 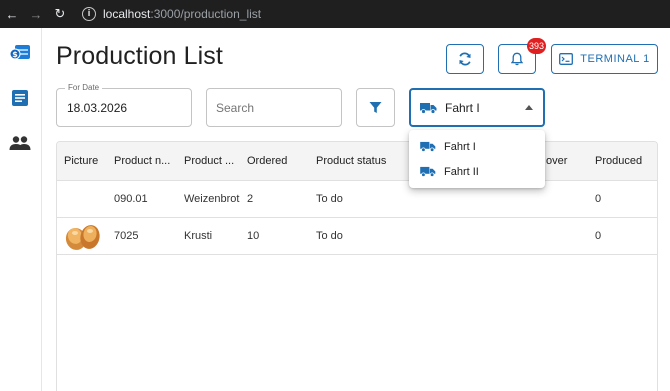 I want to click on forward-icon: →, so click(x=36, y=14).